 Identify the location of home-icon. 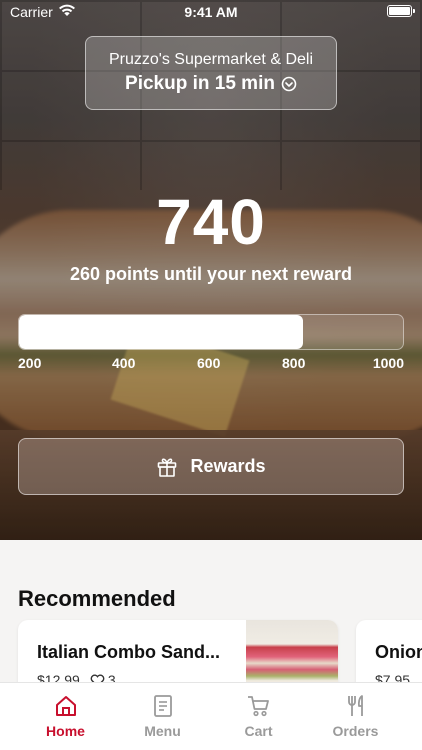
(65, 706).